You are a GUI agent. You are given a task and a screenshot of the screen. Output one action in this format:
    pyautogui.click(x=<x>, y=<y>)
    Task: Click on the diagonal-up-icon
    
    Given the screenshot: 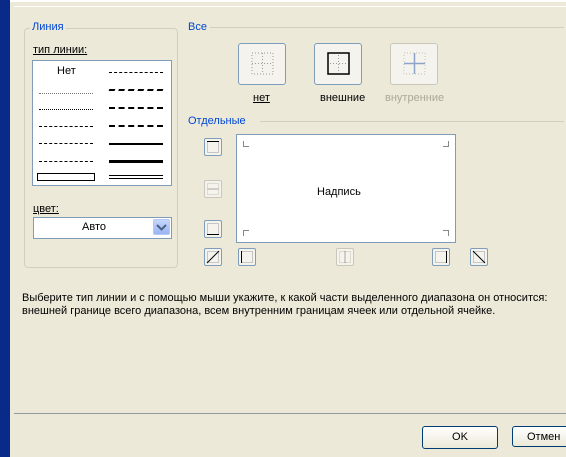 What is the action you would take?
    pyautogui.click(x=213, y=257)
    